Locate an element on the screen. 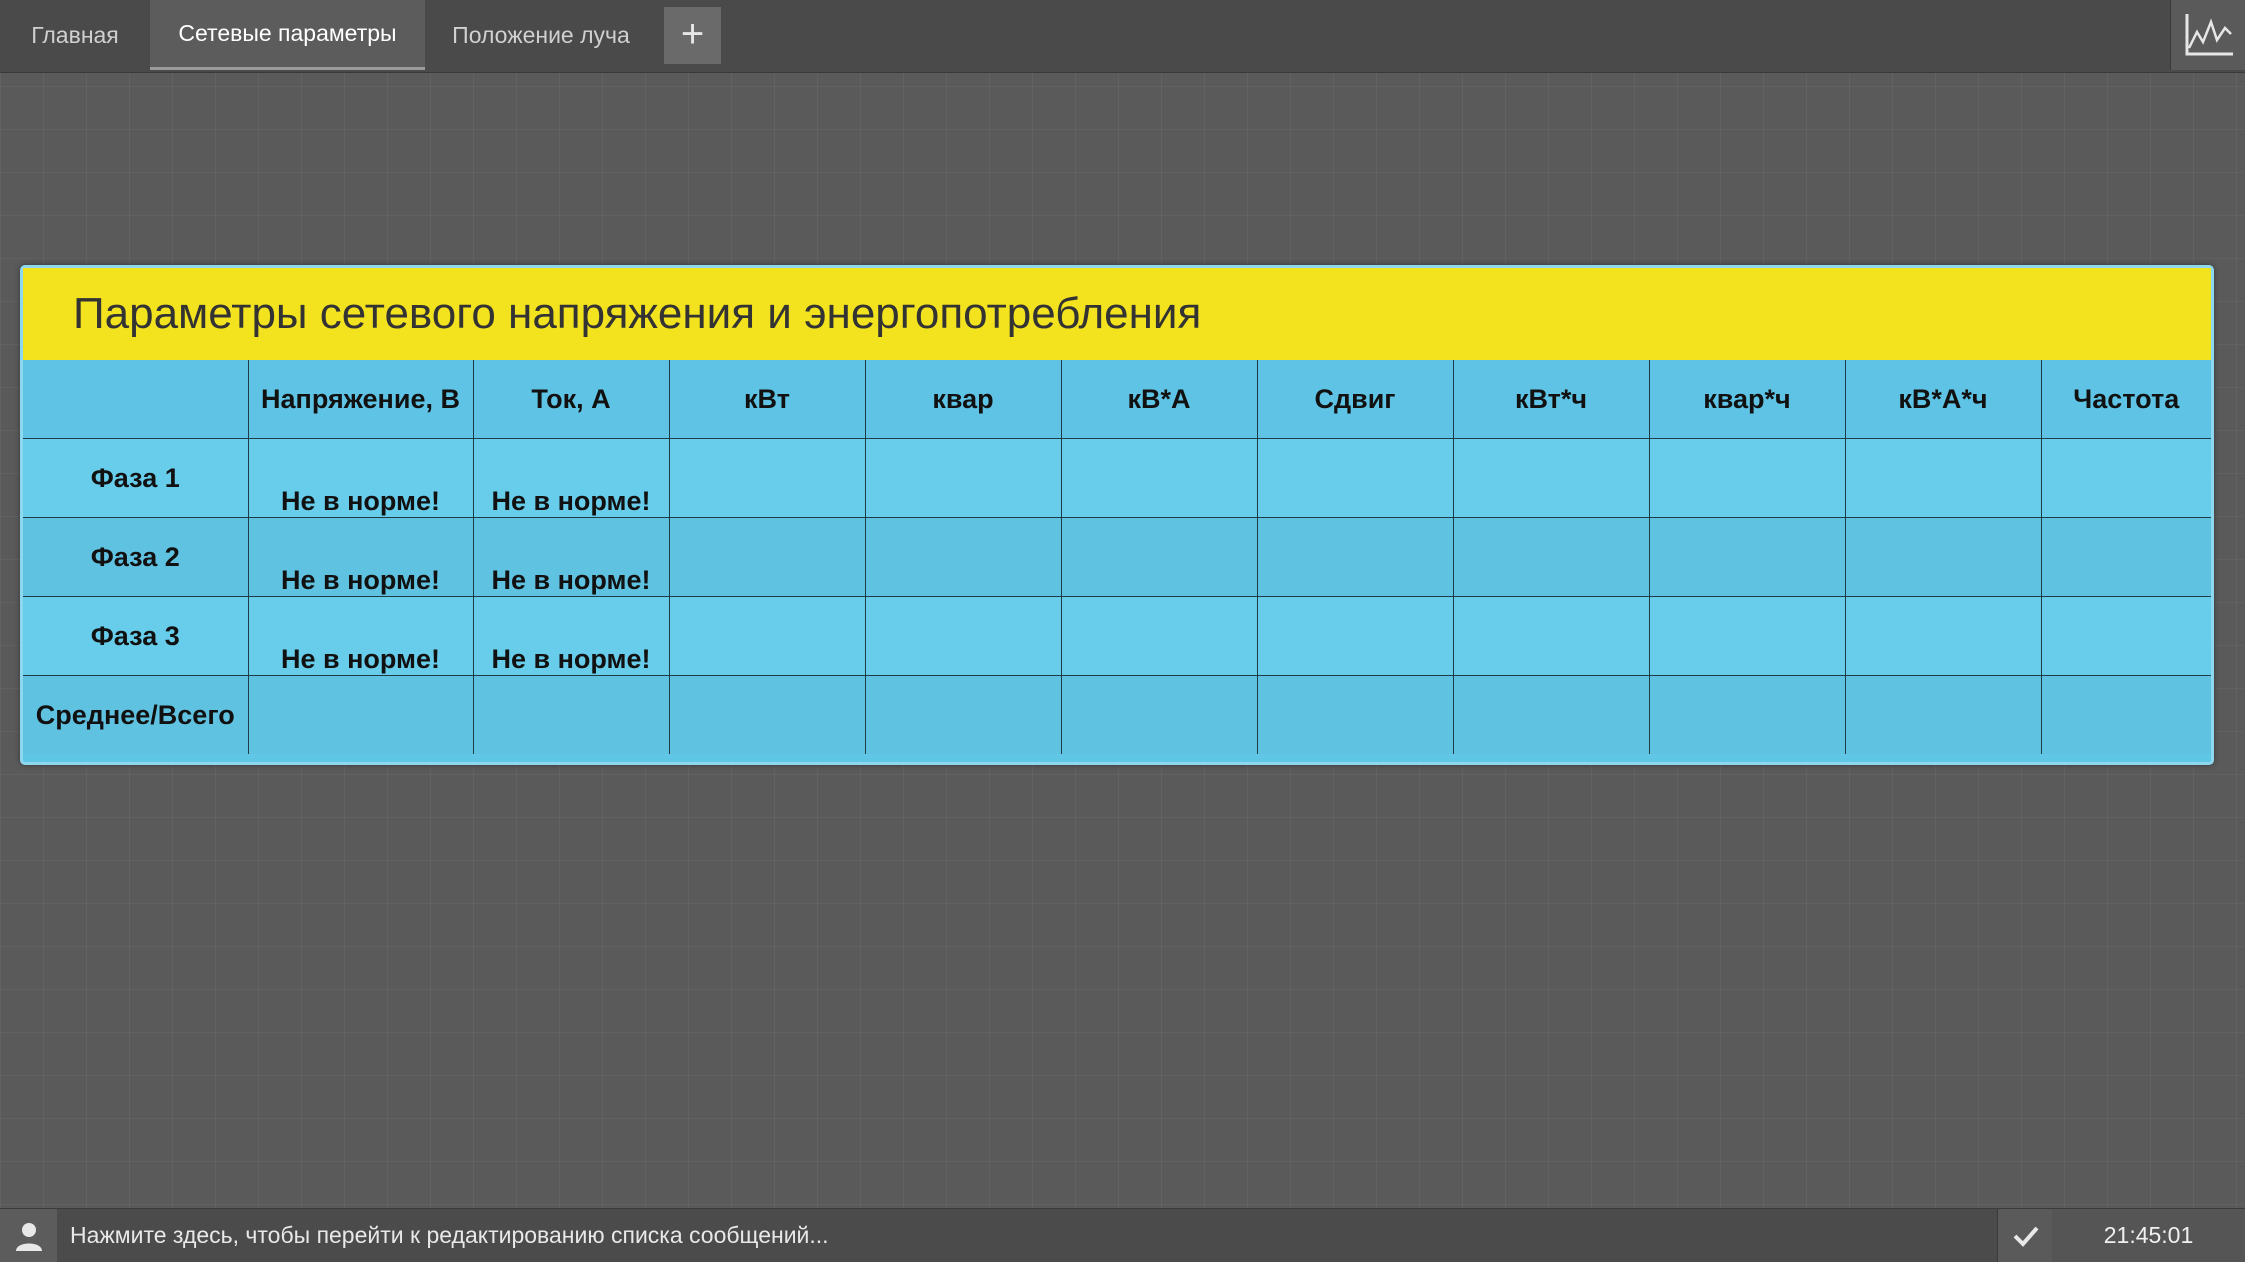 The height and width of the screenshot is (1262, 2245). acknowledge-button is located at coordinates (2025, 1235).